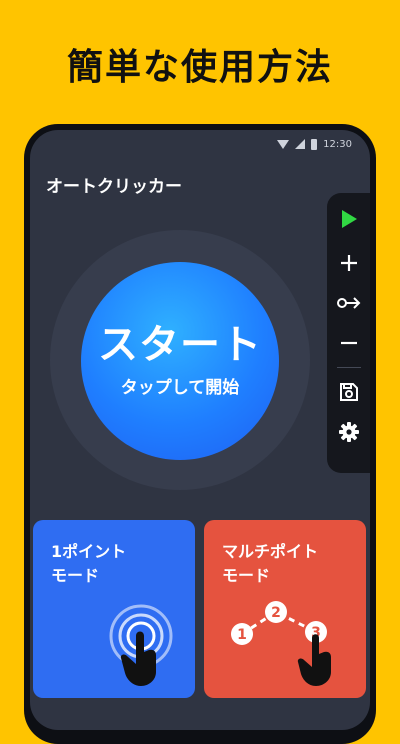 The image size is (400, 744). I want to click on svg-text: 2, so click(276, 613).